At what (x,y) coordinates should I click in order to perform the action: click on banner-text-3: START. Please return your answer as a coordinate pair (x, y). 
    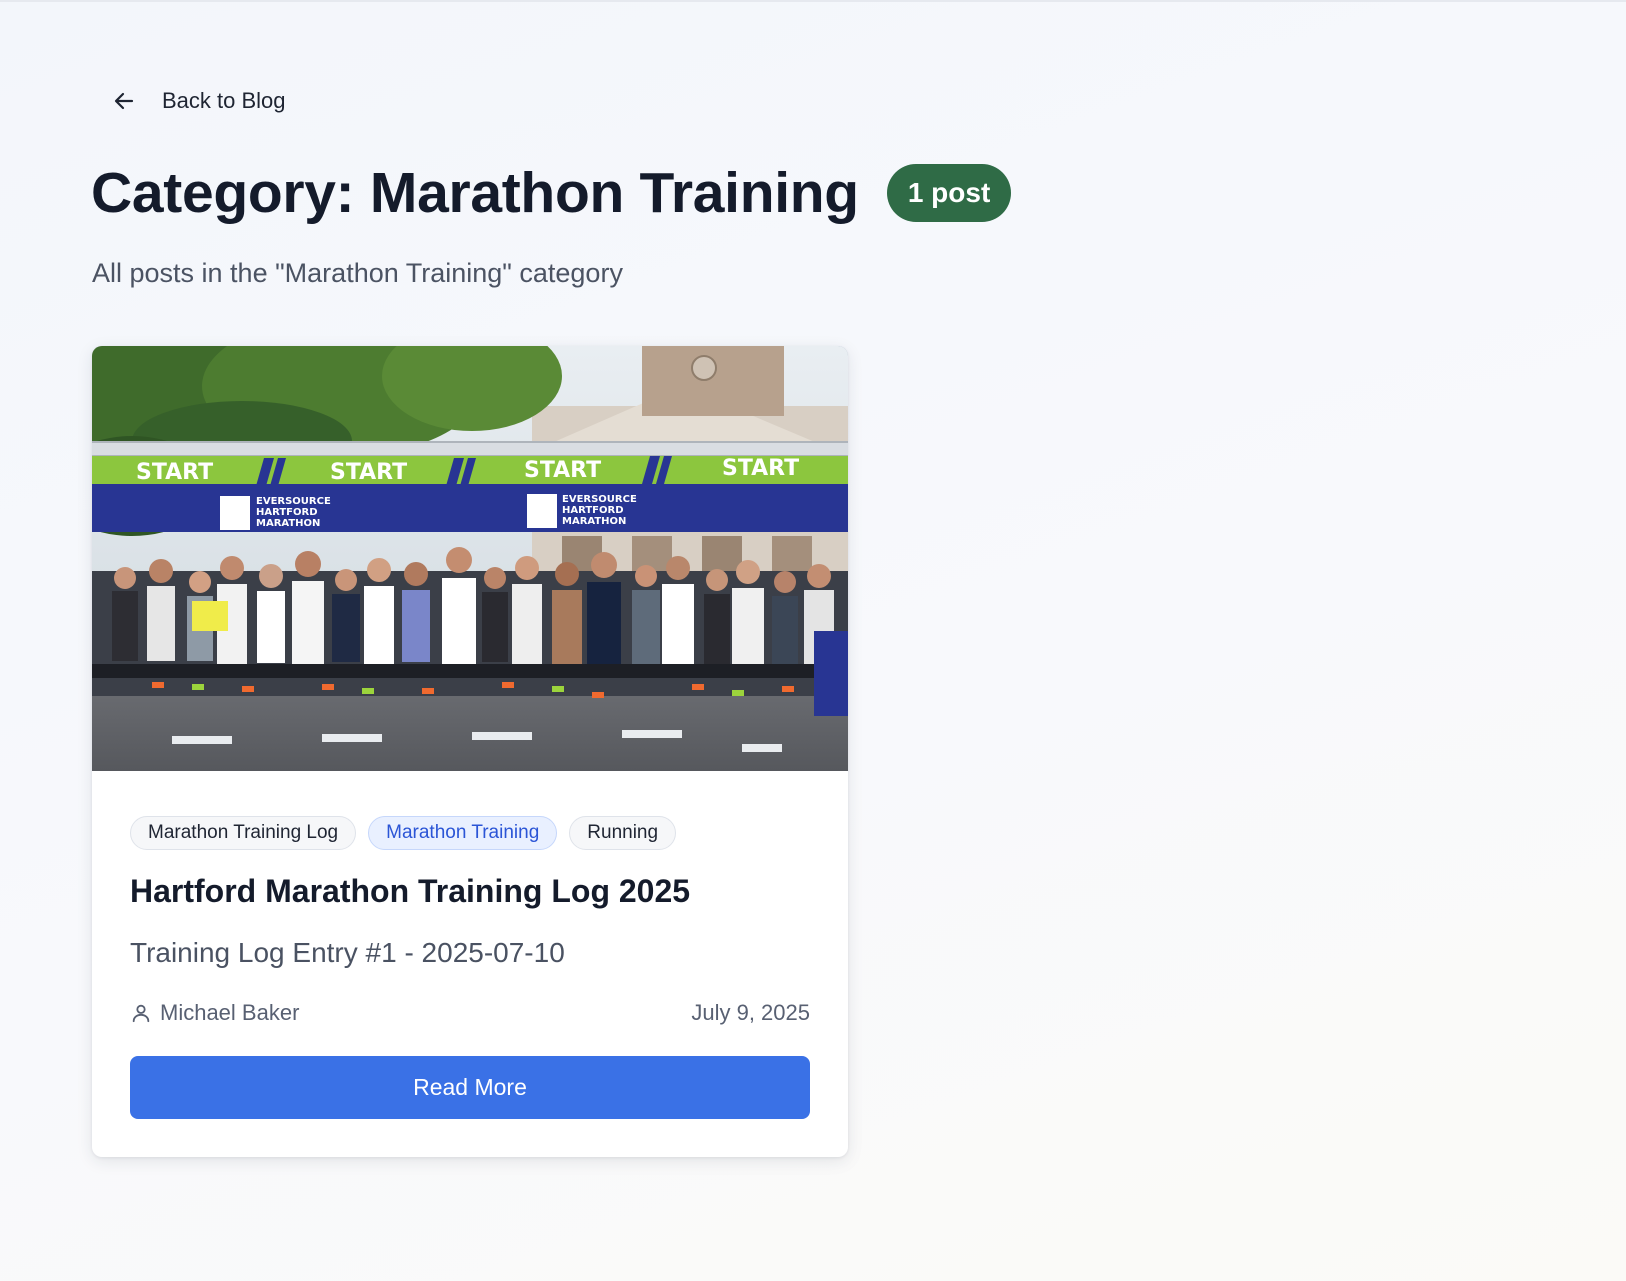
    Looking at the image, I should click on (562, 470).